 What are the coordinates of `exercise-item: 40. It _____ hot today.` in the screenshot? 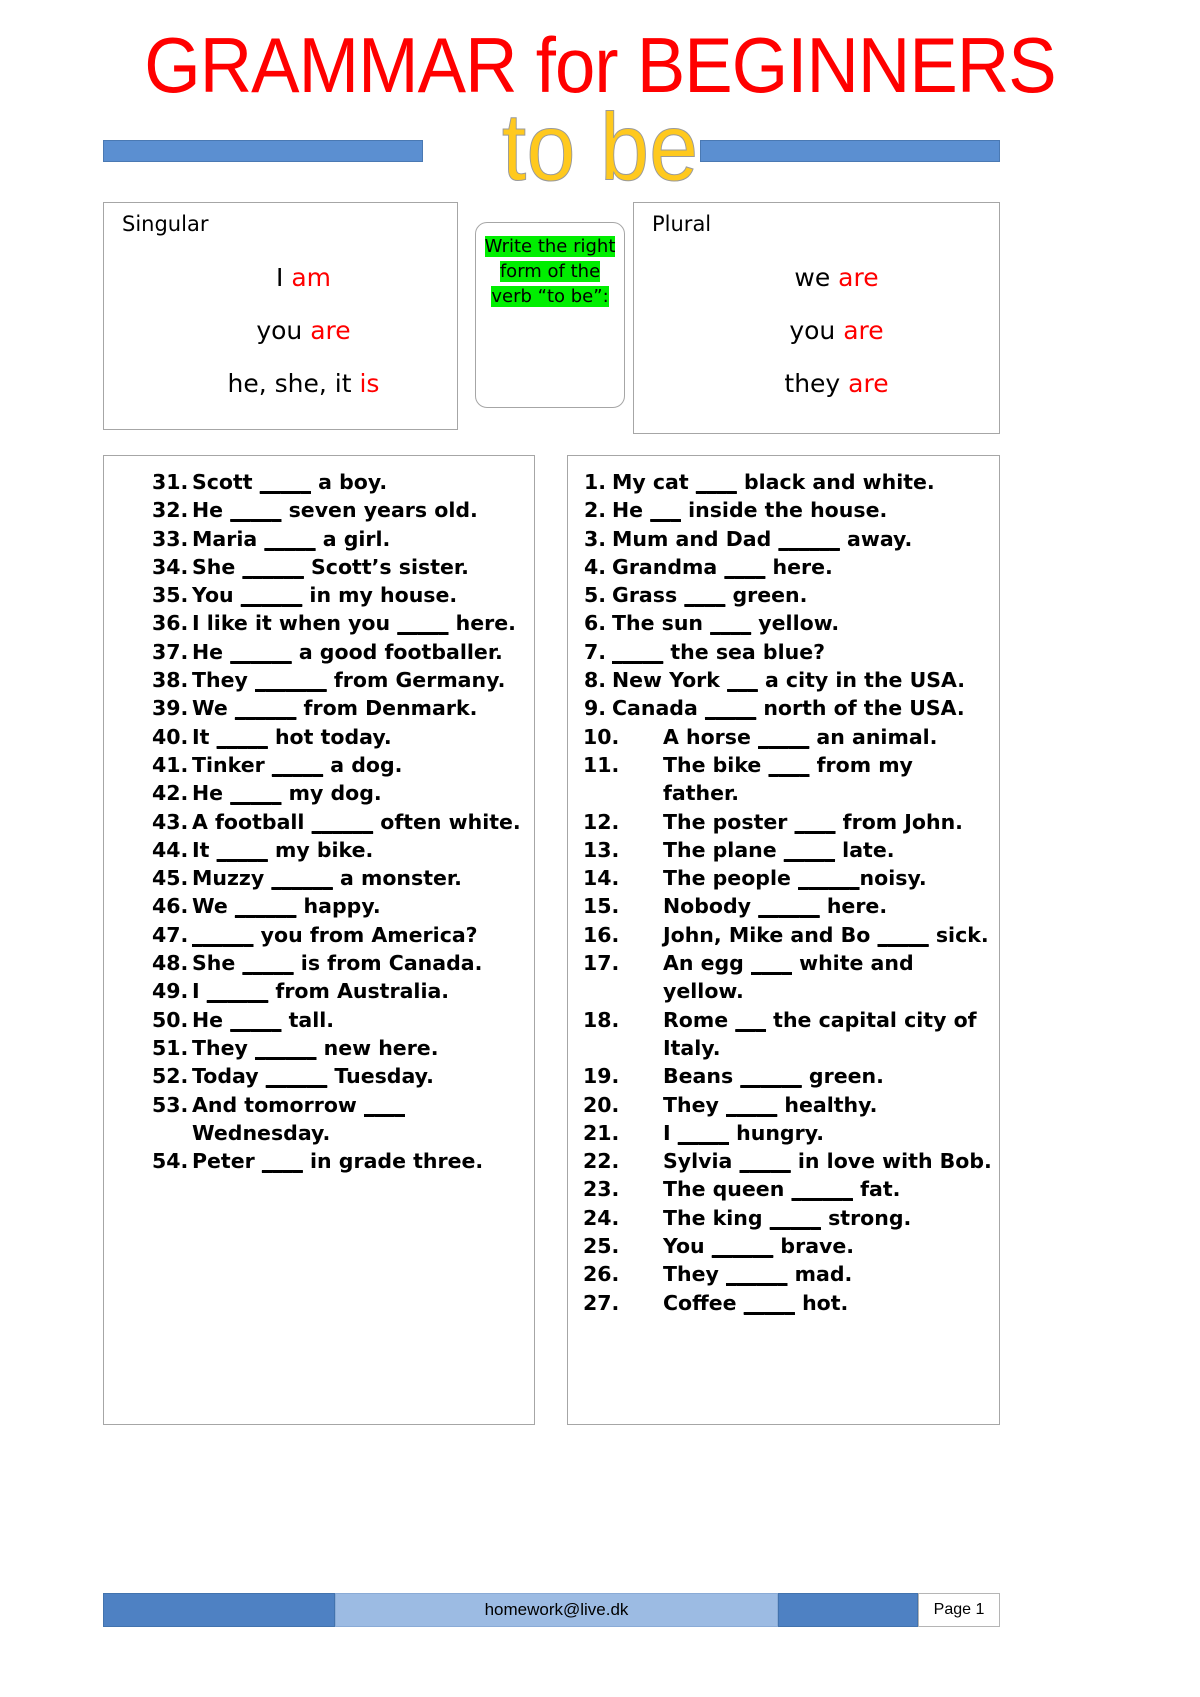 It's located at (319, 737).